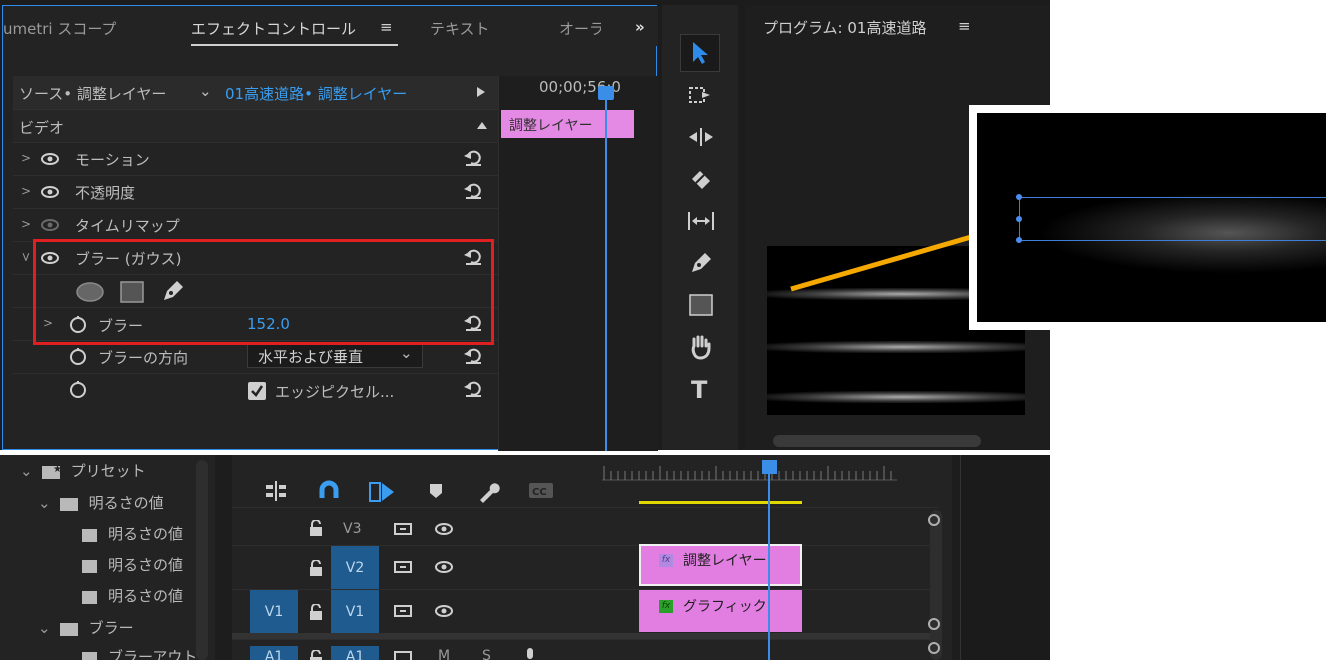 This screenshot has height=660, width=1326. Describe the element at coordinates (936, 585) in the screenshot. I see `timeline-vertical-scrollbar` at that location.